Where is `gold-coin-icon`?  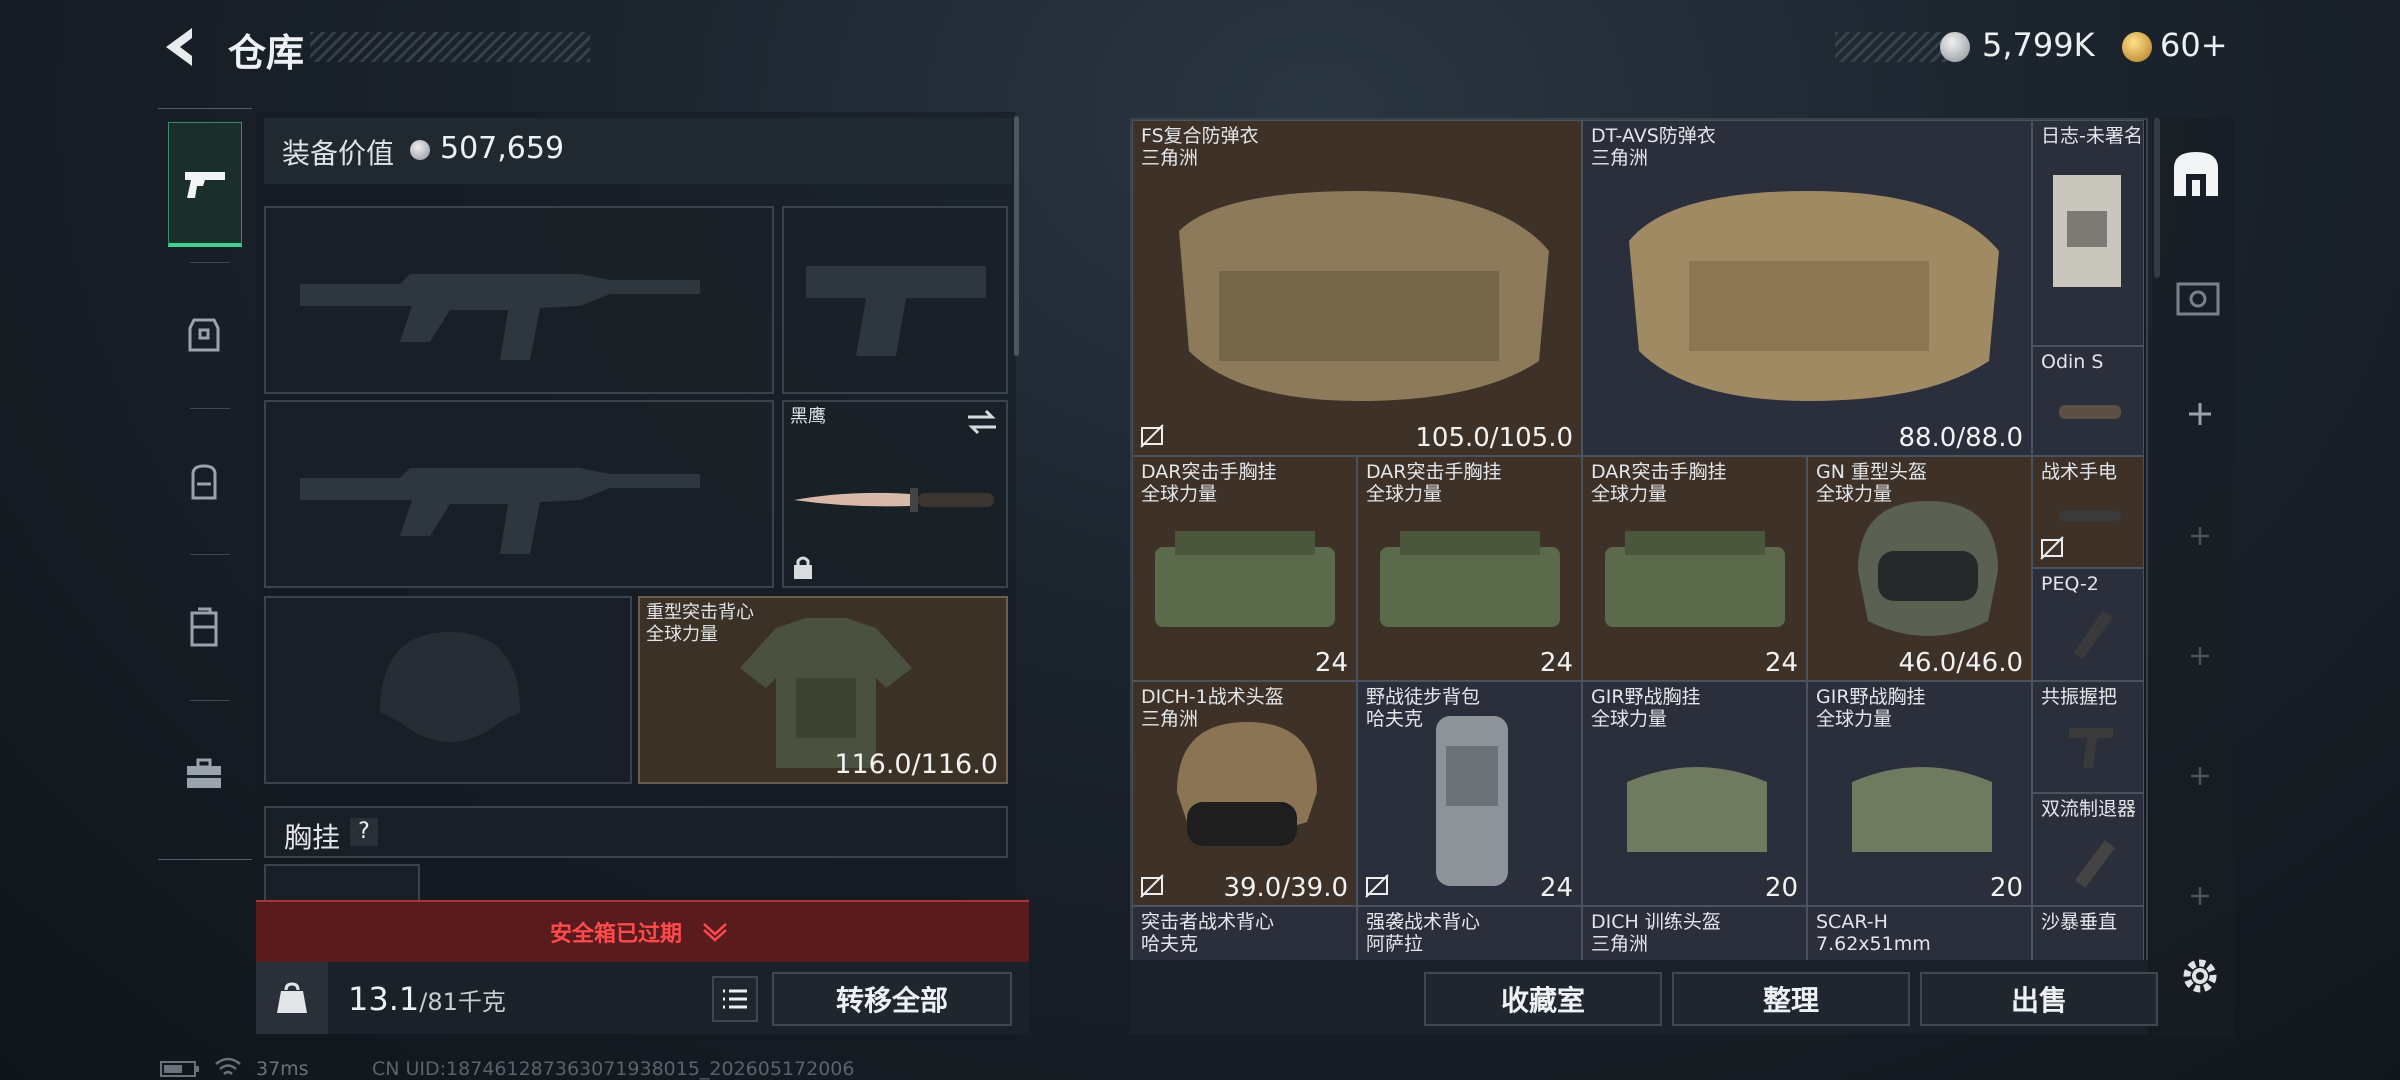
gold-coin-icon is located at coordinates (2137, 47).